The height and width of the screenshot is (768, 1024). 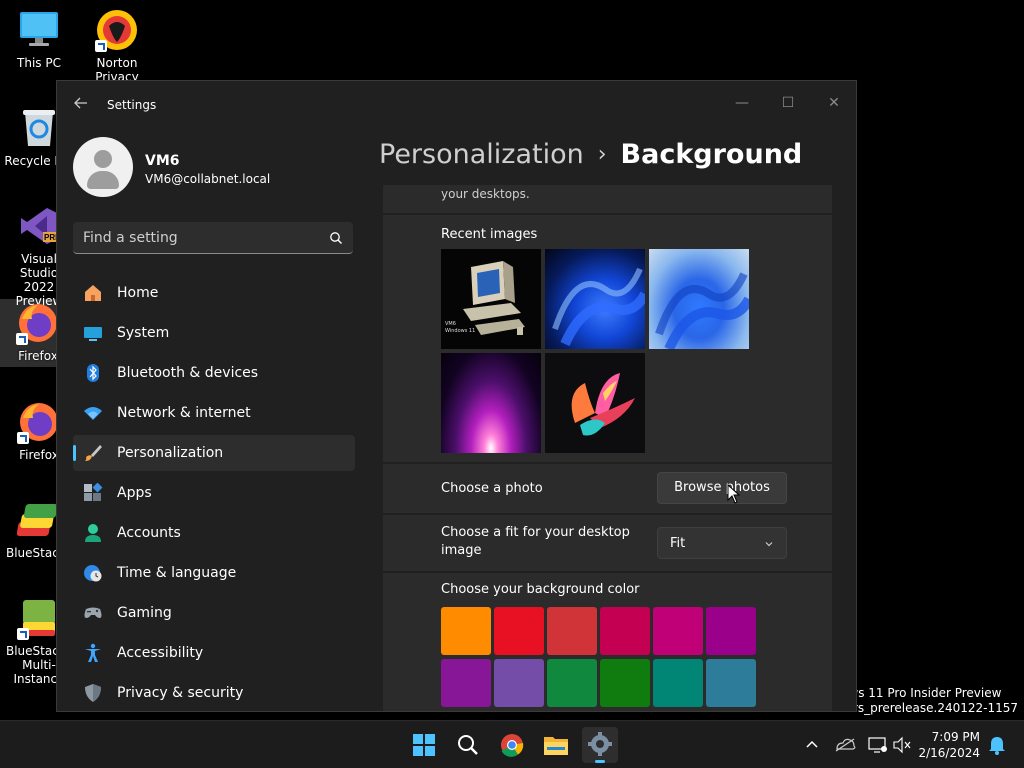 I want to click on taskbar-file-explorer-button, so click(x=556, y=745).